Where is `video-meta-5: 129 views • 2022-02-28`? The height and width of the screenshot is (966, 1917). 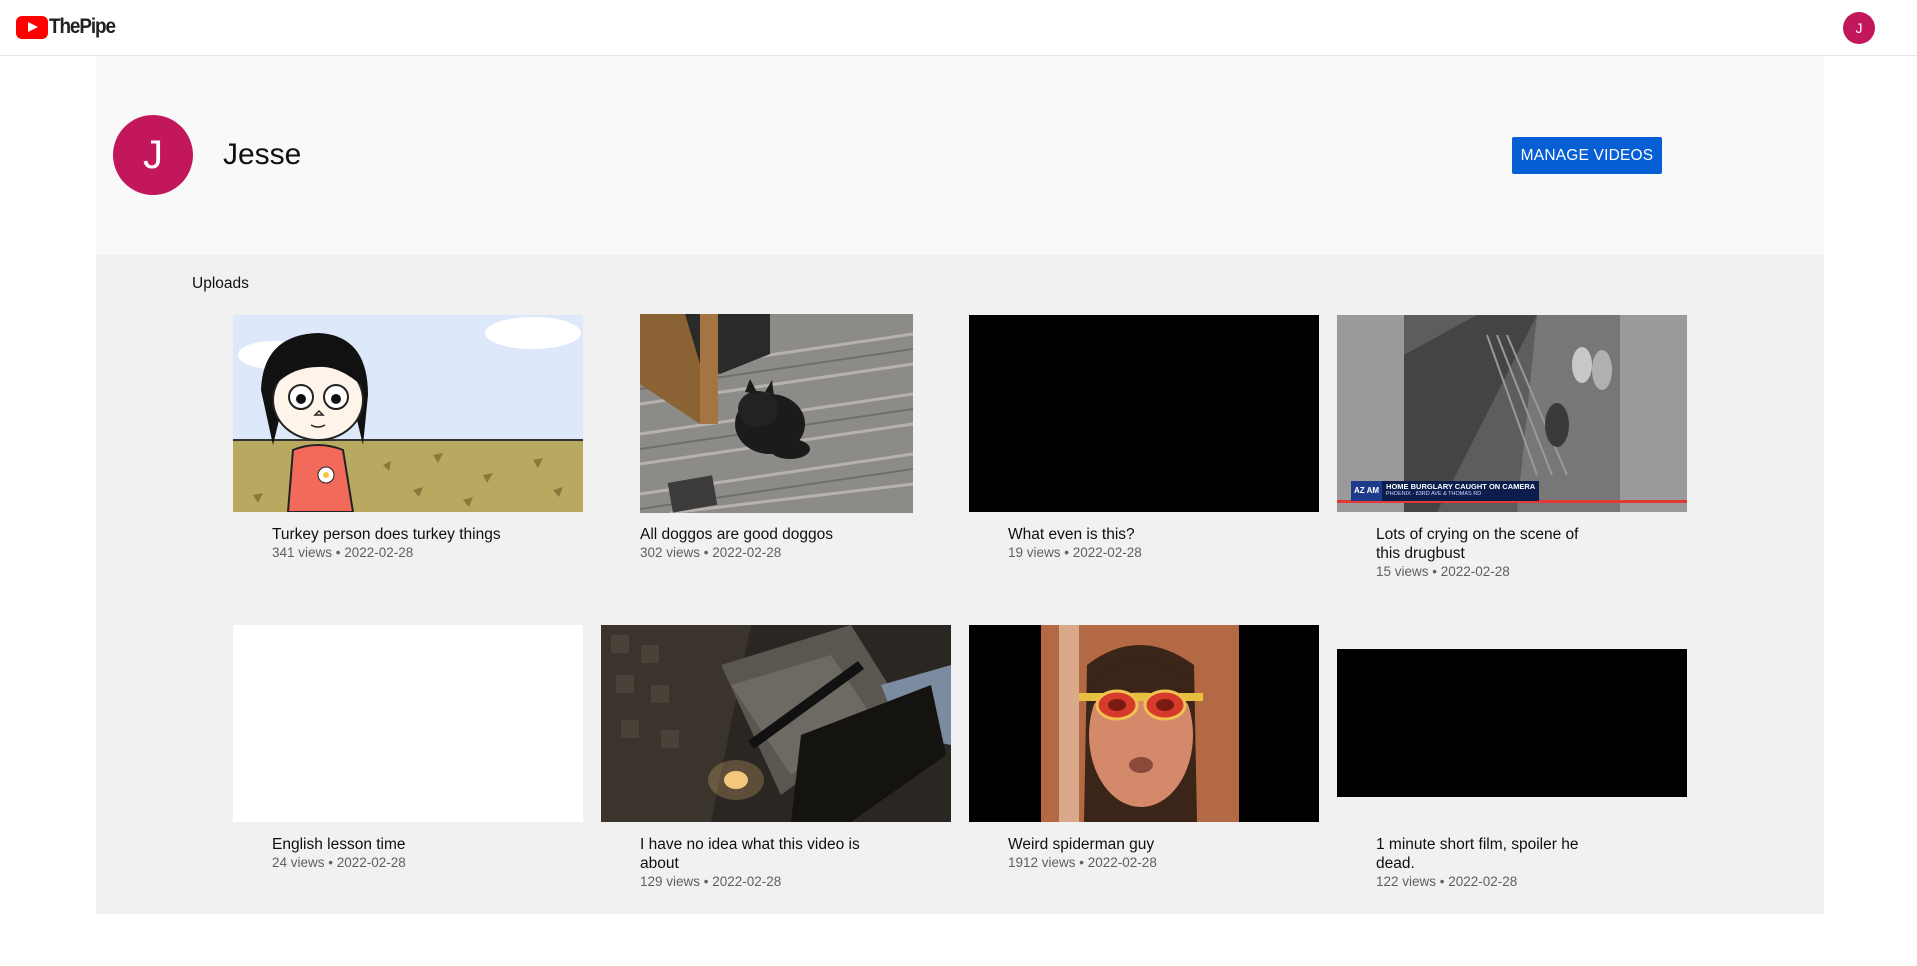 video-meta-5: 129 views • 2022-02-28 is located at coordinates (711, 881).